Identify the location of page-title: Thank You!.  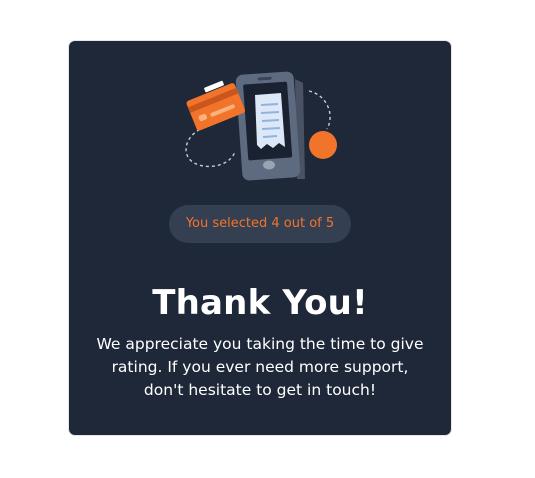
(260, 303).